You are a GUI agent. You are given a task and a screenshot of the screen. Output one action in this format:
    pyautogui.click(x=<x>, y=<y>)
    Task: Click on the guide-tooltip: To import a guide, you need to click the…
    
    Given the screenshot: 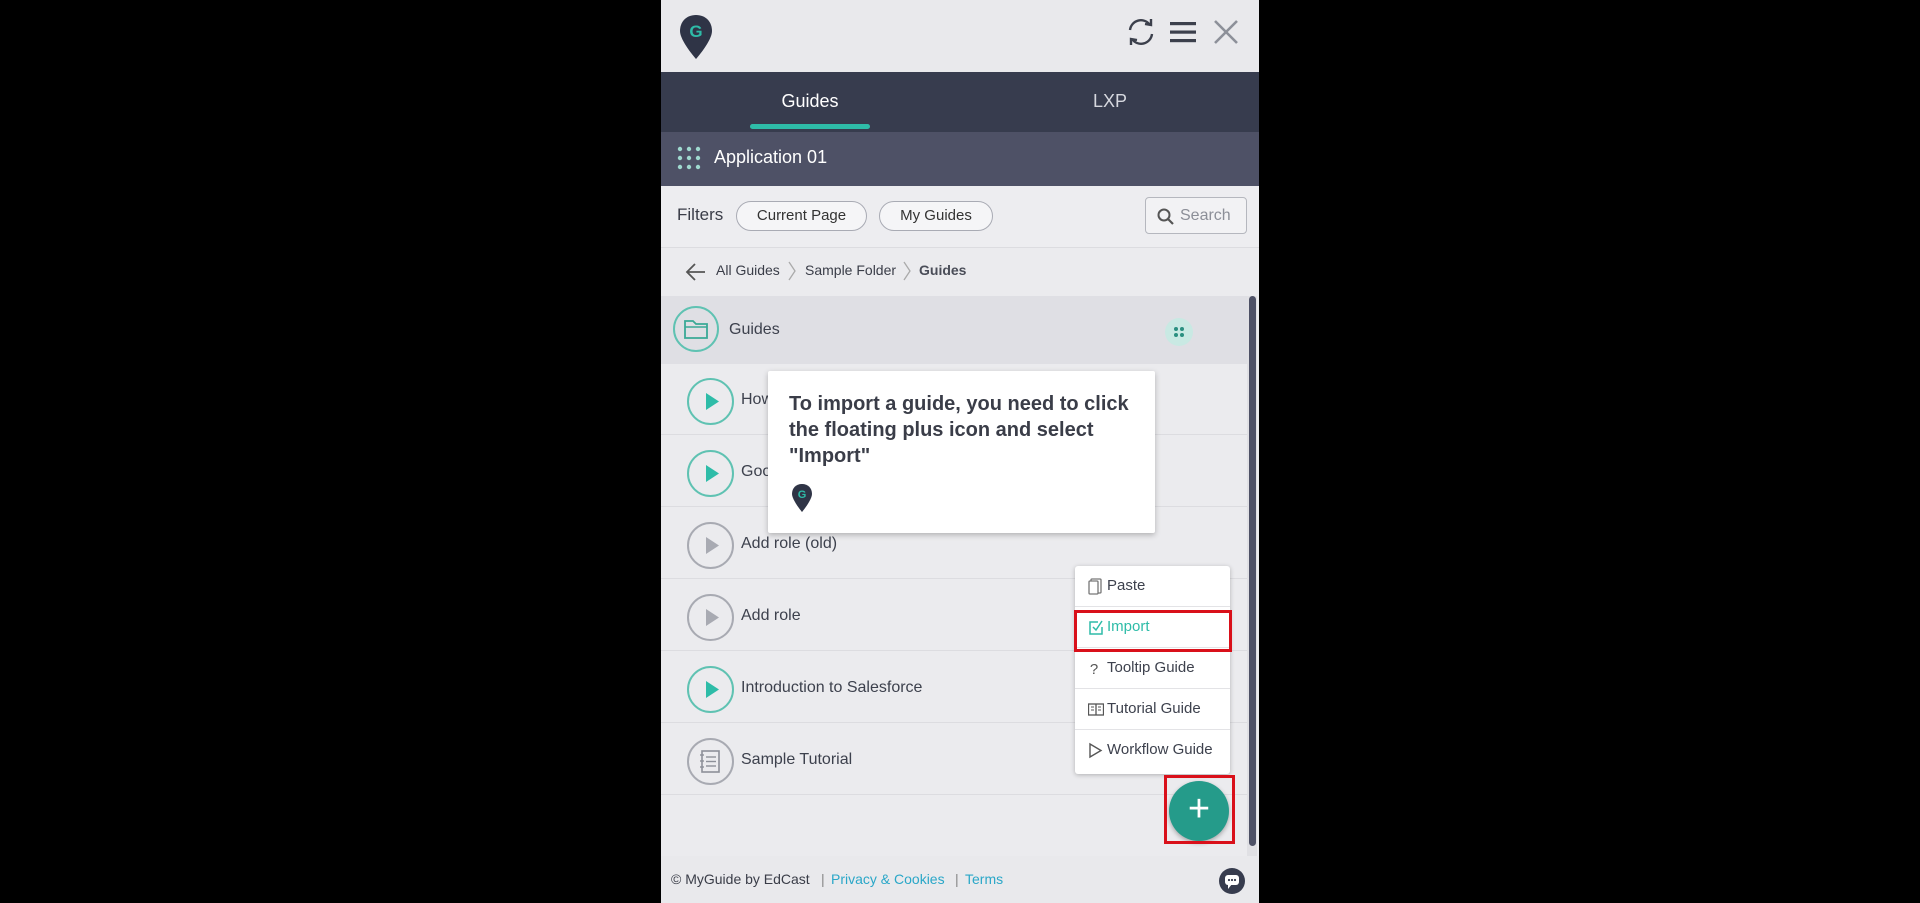 What is the action you would take?
    pyautogui.click(x=961, y=452)
    